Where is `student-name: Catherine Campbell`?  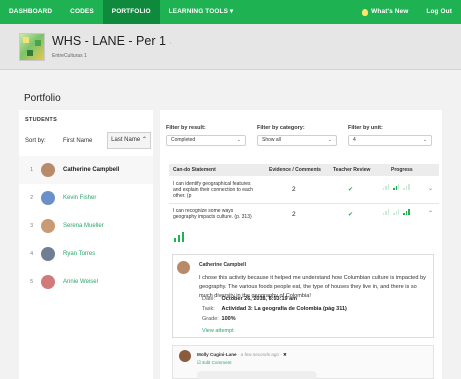
student-name: Catherine Campbell is located at coordinates (91, 170).